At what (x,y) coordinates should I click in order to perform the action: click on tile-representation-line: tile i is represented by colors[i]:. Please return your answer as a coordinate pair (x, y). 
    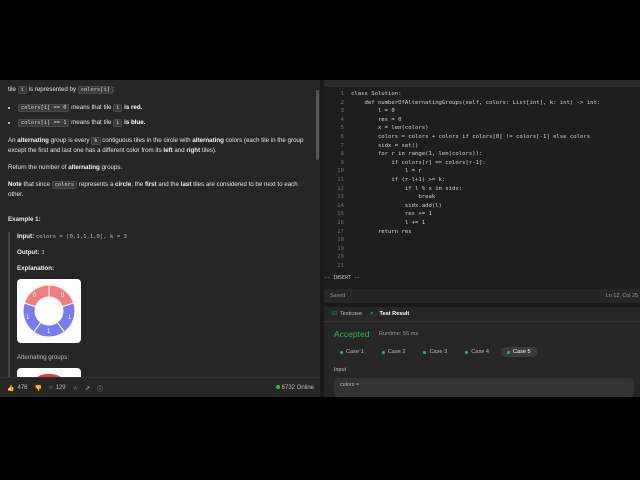
    Looking at the image, I should click on (61, 90).